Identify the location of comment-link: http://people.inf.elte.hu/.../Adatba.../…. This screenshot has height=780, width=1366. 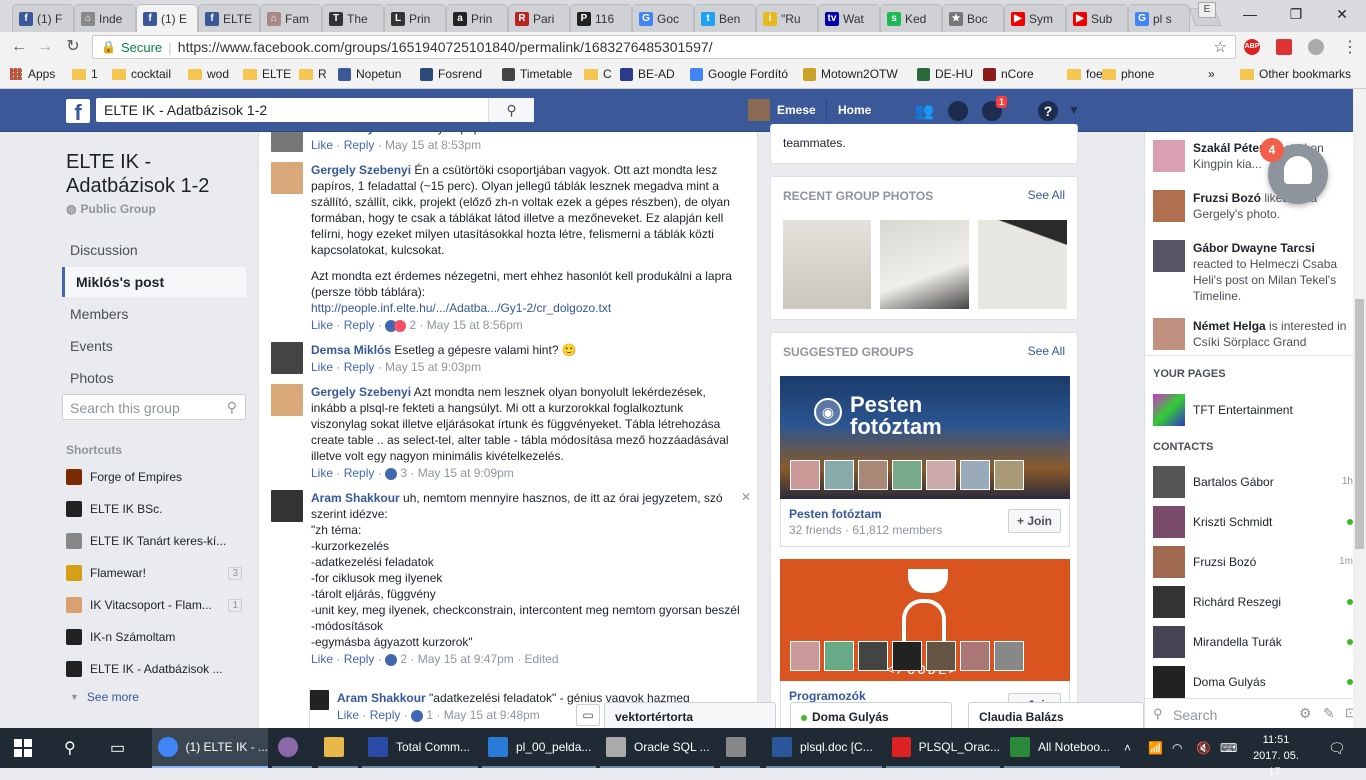
(526, 308).